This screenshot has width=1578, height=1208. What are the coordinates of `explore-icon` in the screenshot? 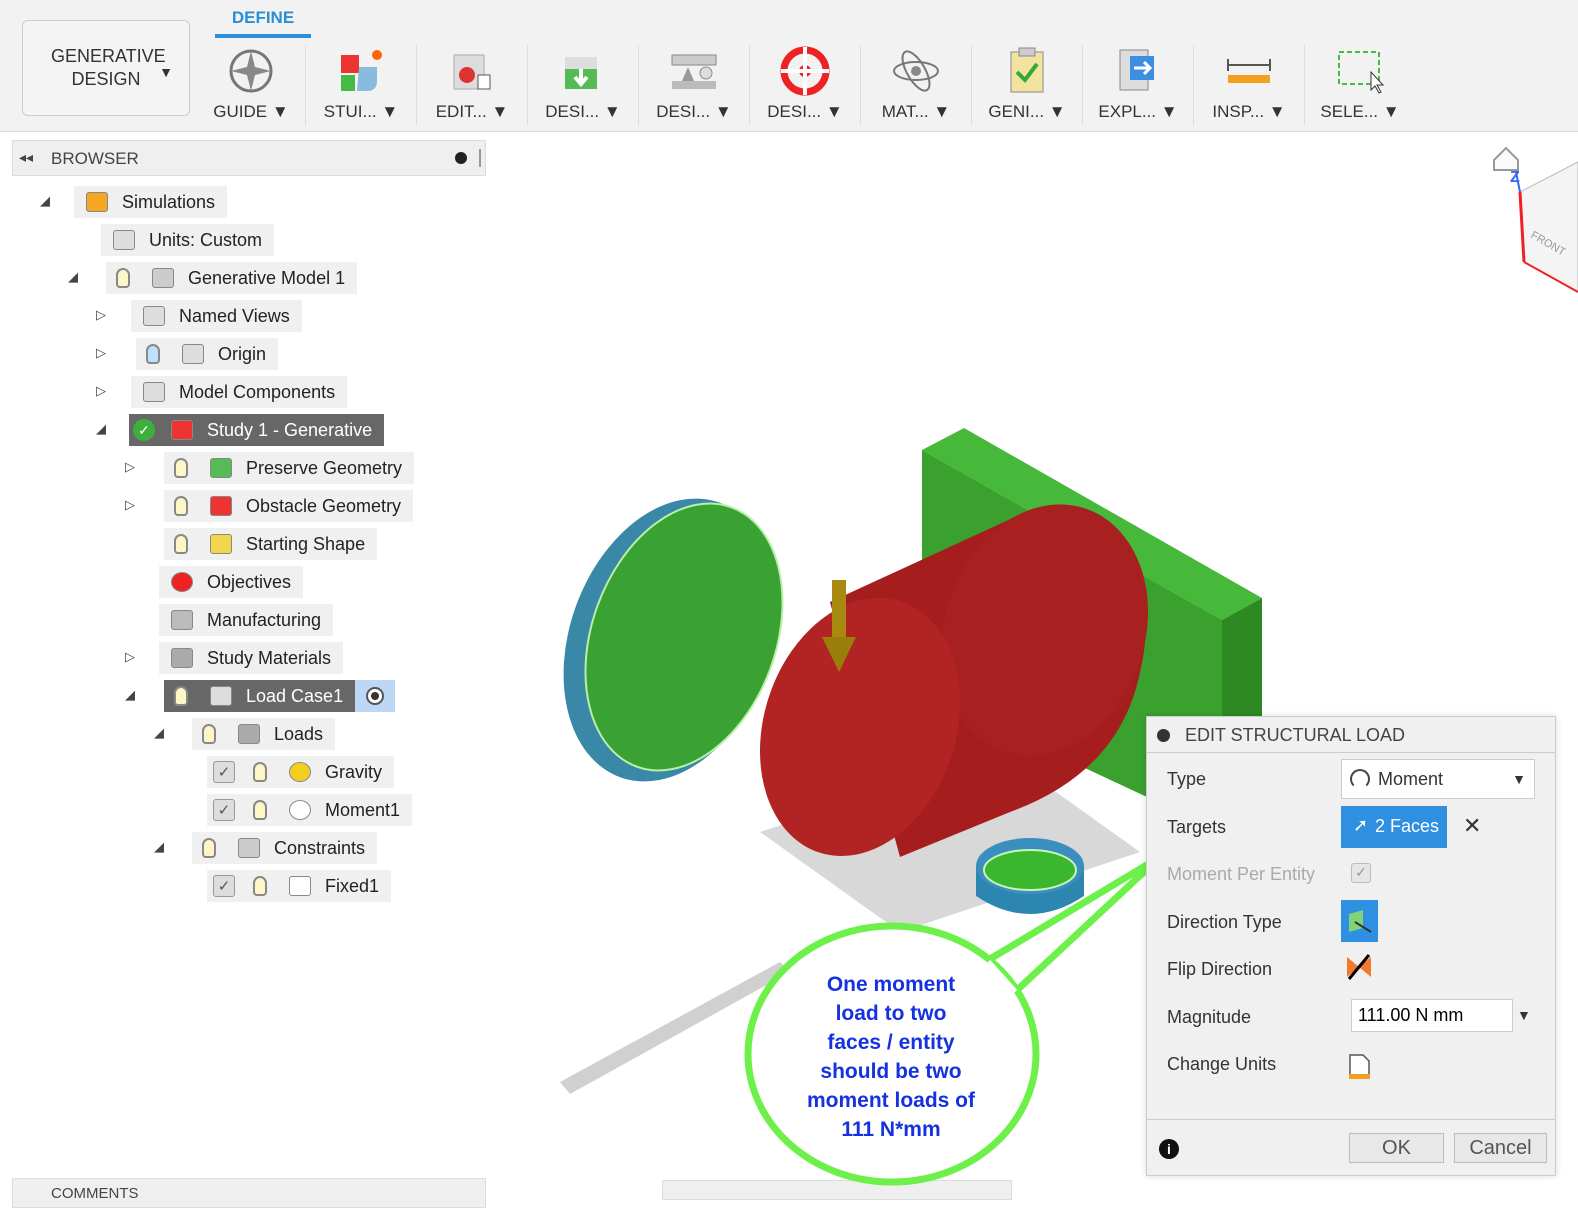 It's located at (1138, 71).